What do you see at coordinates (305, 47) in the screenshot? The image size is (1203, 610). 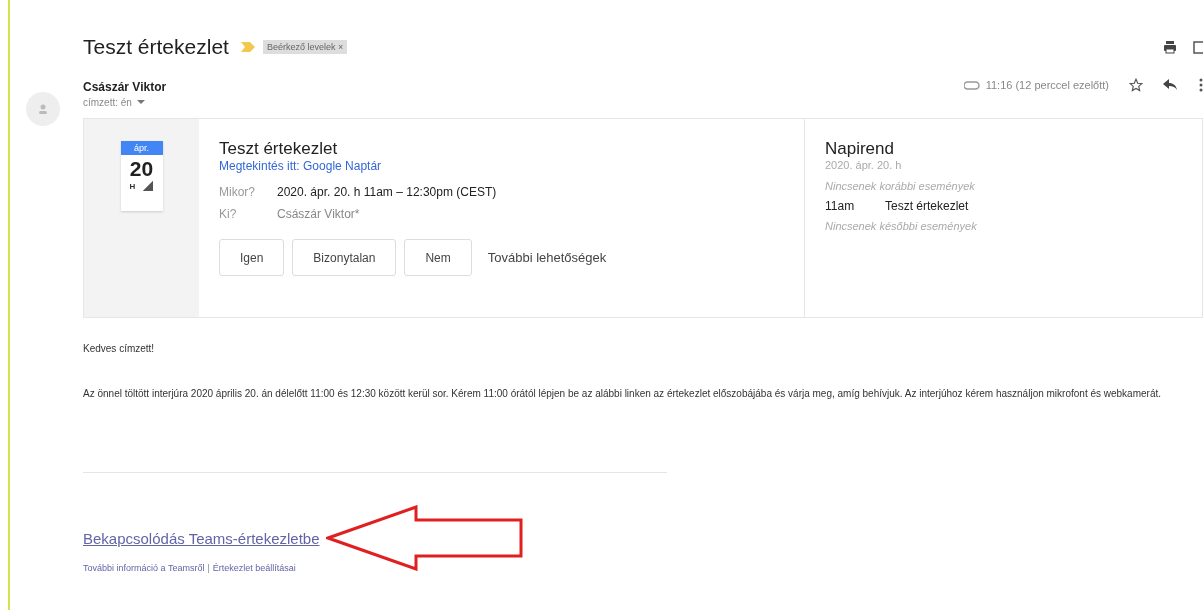 I see `inbox-label: Beérkező levelek ×` at bounding box center [305, 47].